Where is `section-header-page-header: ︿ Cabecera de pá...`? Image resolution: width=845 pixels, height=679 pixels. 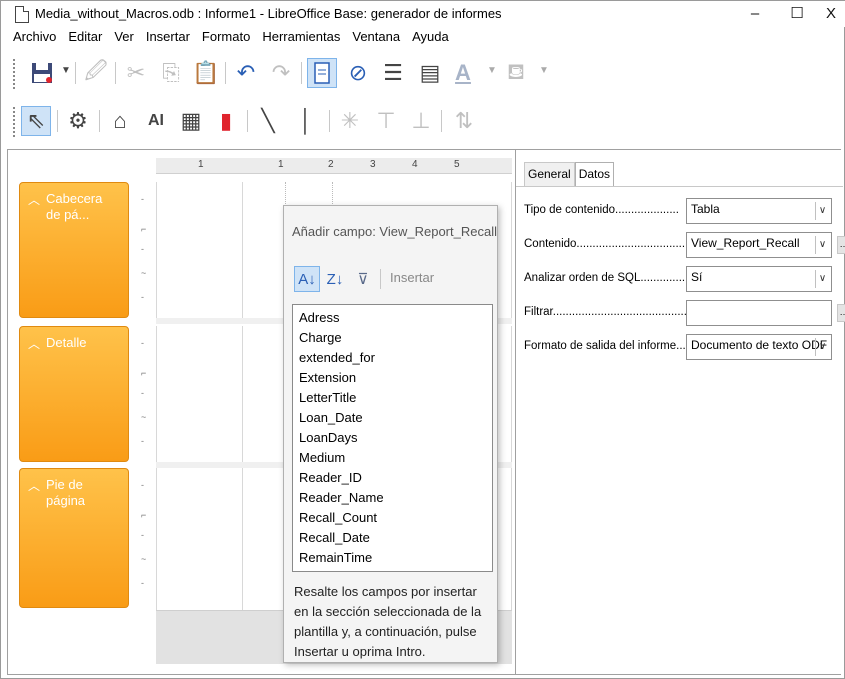
section-header-page-header: ︿ Cabecera de pá... is located at coordinates (74, 250).